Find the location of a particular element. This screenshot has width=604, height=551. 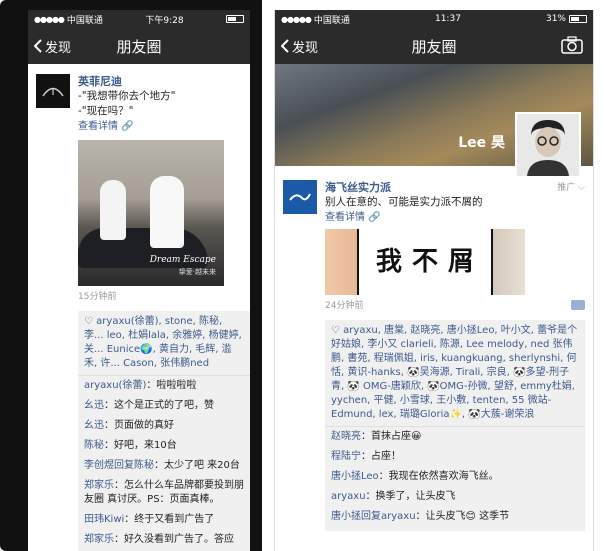

comment-item: aryaxu(徐蕾)：啦啦啦啦 is located at coordinates (164, 386).